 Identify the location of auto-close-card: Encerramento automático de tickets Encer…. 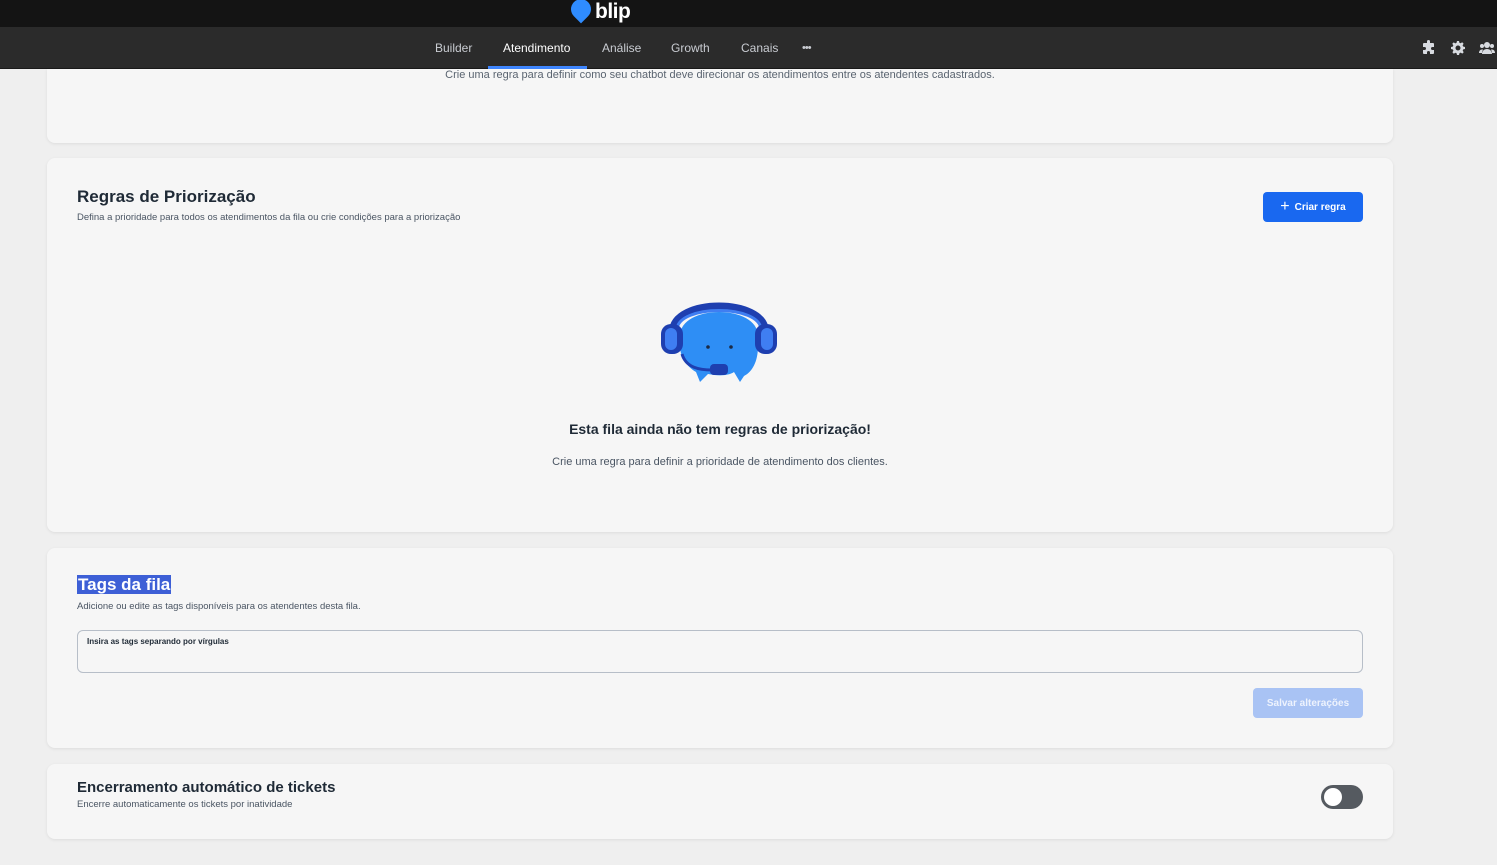
(720, 801).